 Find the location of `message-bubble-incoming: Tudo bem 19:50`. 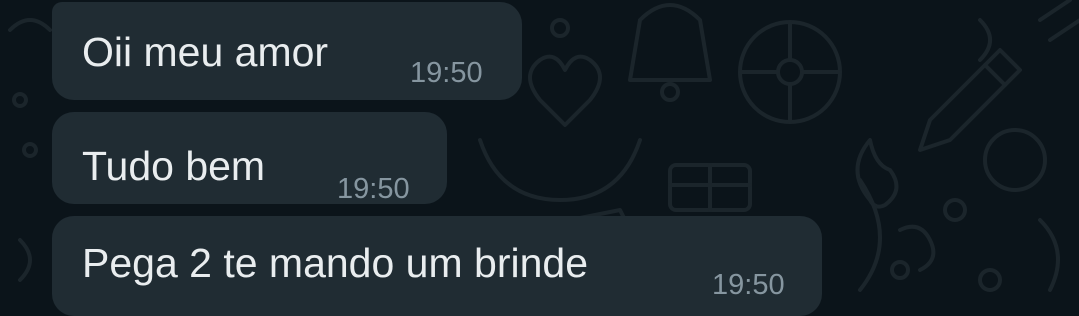

message-bubble-incoming: Tudo bem 19:50 is located at coordinates (249, 158).